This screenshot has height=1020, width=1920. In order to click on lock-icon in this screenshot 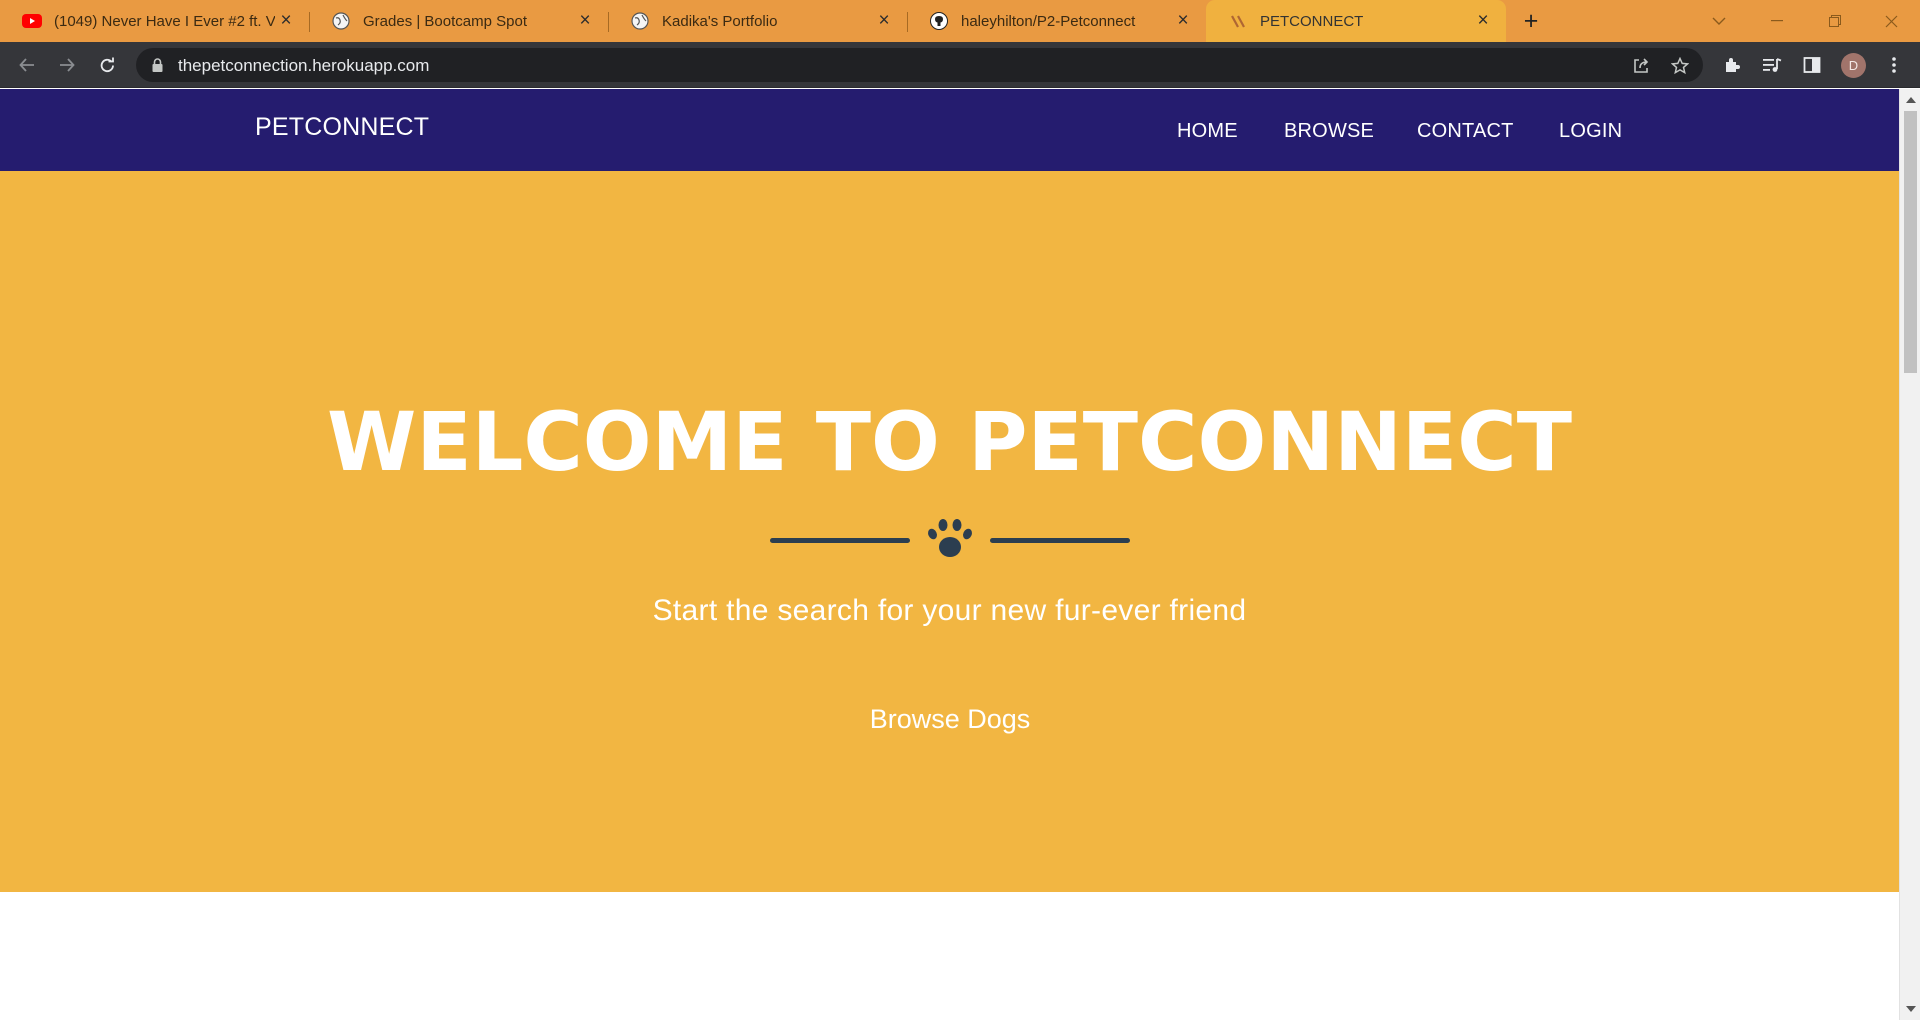, I will do `click(157, 65)`.